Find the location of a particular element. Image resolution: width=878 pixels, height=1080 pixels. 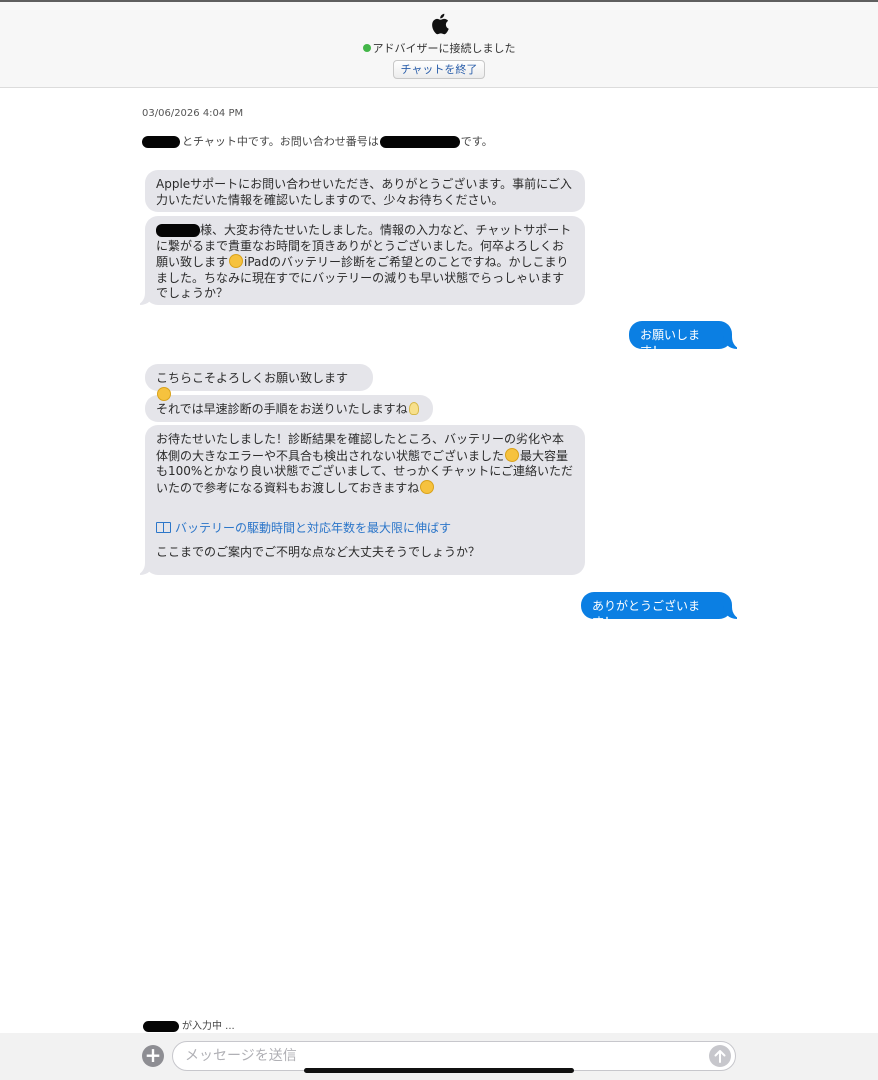

grinning-face-emoji-icon is located at coordinates (512, 454).